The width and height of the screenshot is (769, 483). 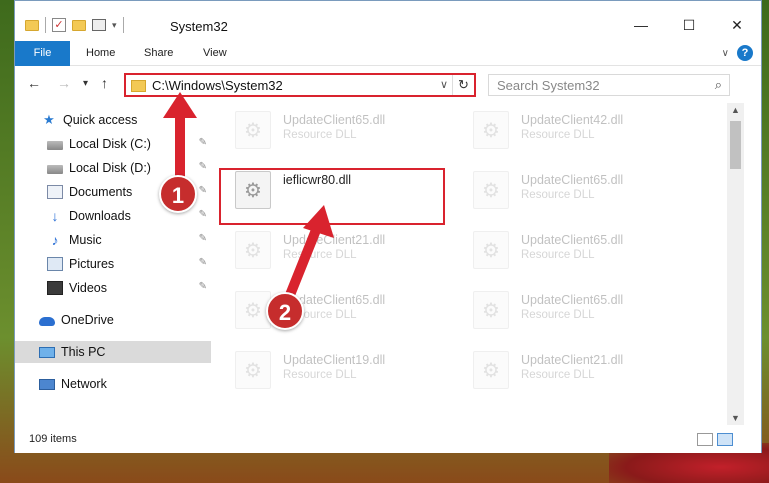 I want to click on search-icon: ⌕, so click(x=718, y=85).